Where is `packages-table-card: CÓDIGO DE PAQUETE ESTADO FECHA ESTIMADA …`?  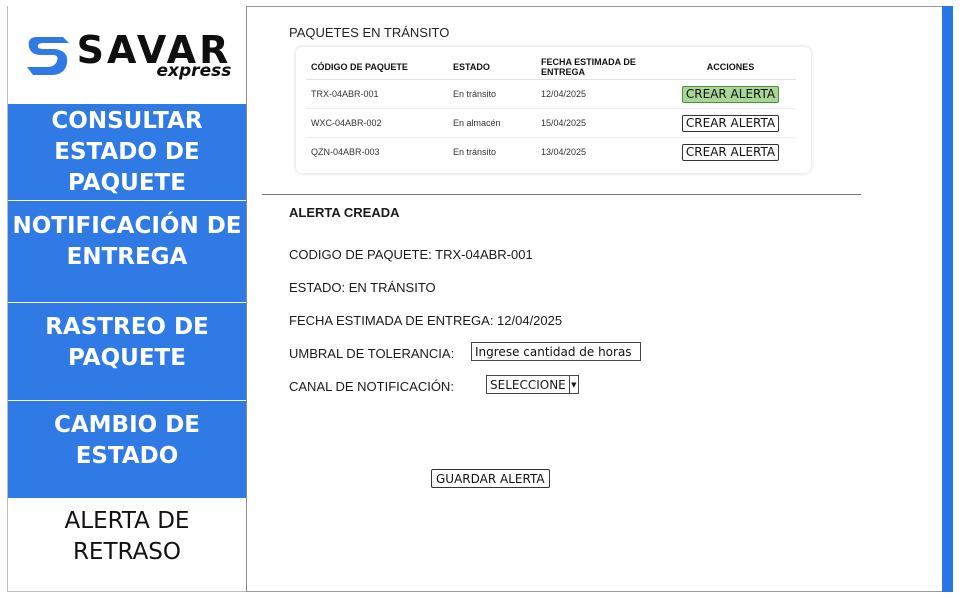
packages-table-card: CÓDIGO DE PAQUETE ESTADO FECHA ESTIMADA … is located at coordinates (553, 110).